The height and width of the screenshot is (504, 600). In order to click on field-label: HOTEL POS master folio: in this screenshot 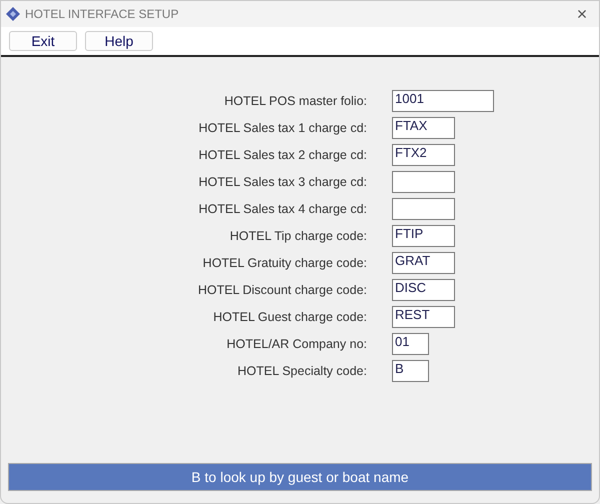, I will do `click(295, 101)`.